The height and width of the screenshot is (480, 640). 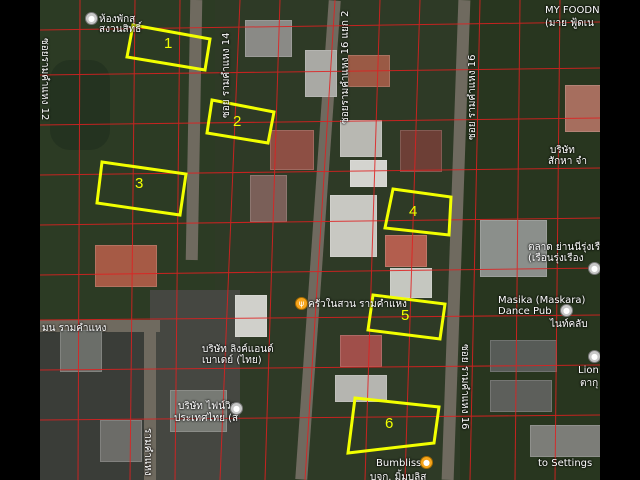 What do you see at coordinates (357, 304) in the screenshot?
I see `place-label-khrua-nai-suan: ครัวในสวน รามคำแหง` at bounding box center [357, 304].